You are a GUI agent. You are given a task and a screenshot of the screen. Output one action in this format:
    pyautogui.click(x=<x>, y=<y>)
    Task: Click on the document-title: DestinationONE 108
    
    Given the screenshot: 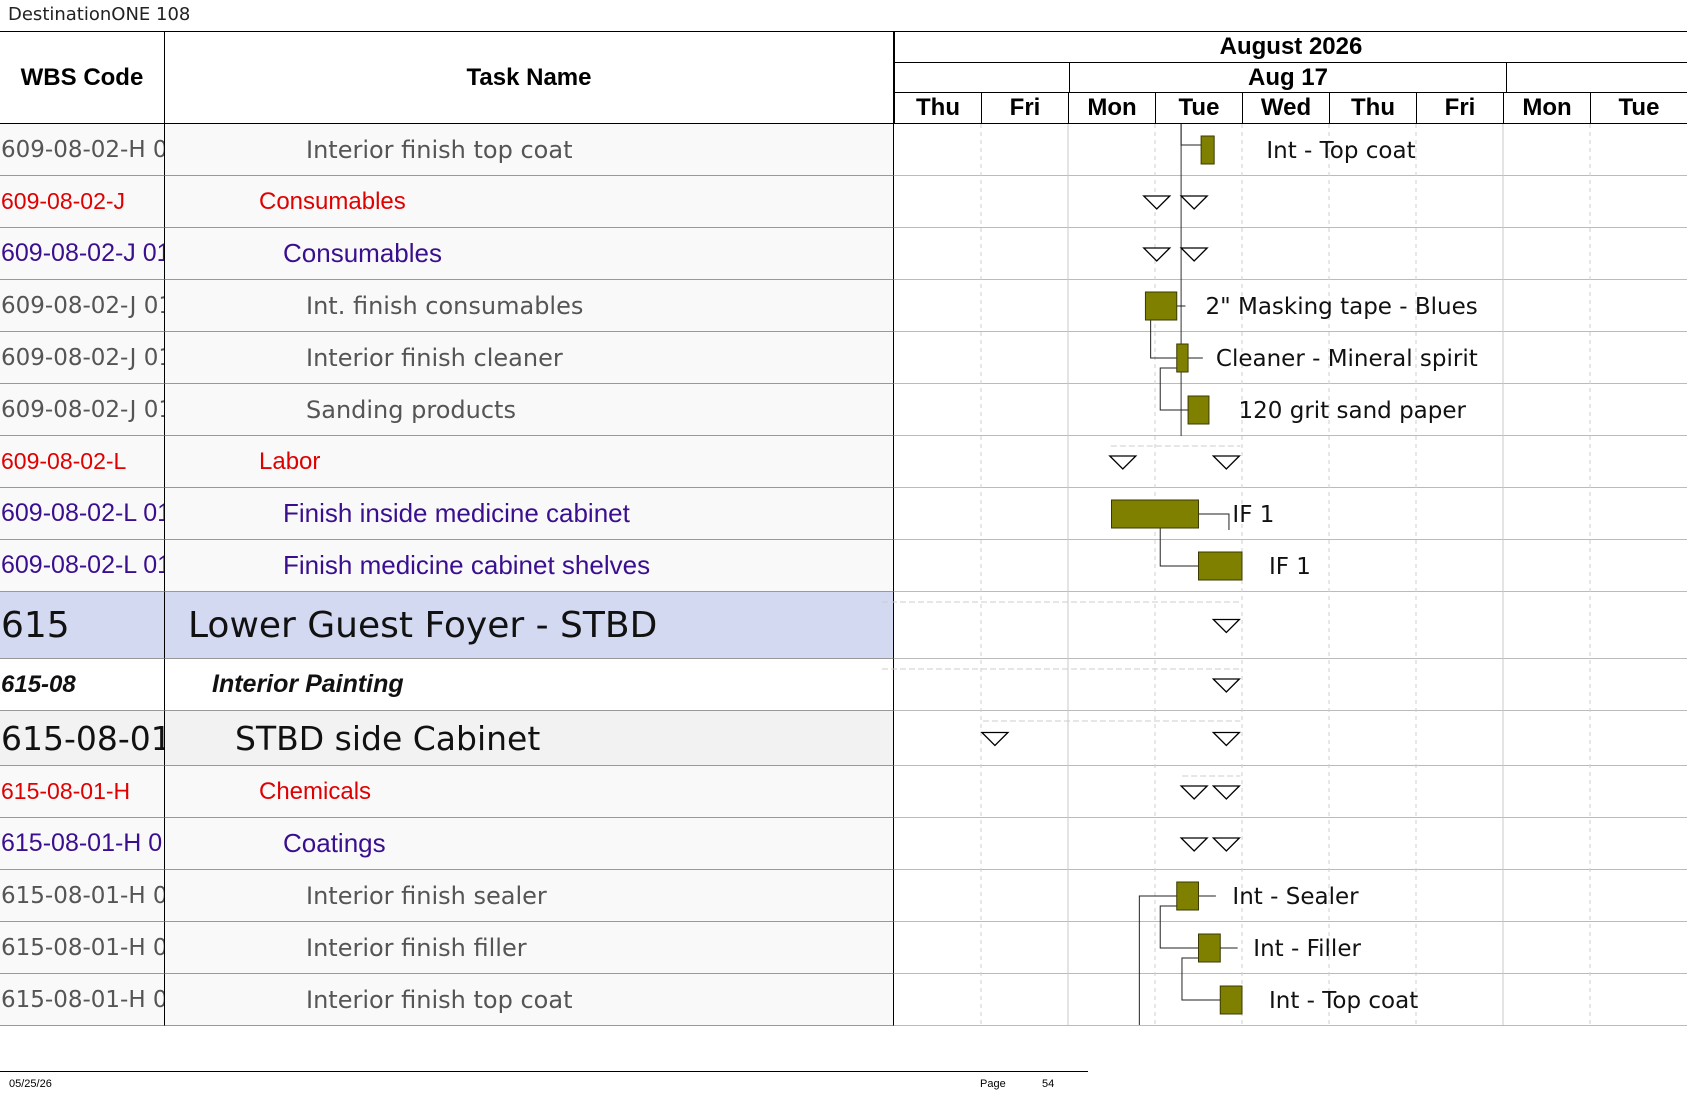 What is the action you would take?
    pyautogui.click(x=99, y=14)
    